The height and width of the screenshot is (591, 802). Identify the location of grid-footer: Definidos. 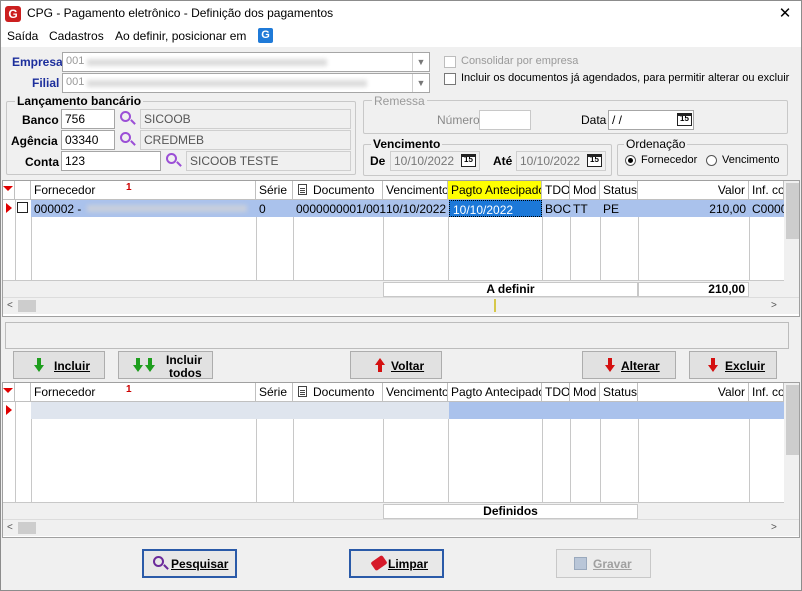
(393, 510).